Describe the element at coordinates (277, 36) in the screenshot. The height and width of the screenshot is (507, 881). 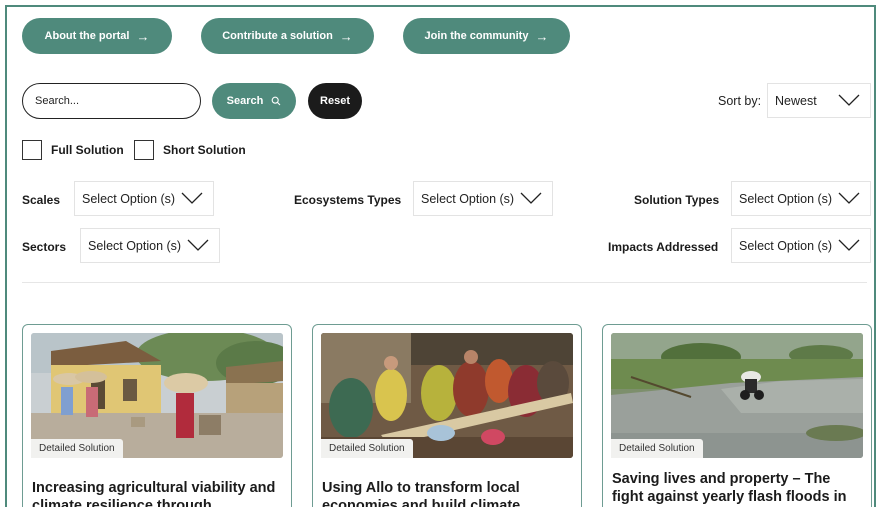
I see `contribute-solution-label: Contribute a solution` at that location.